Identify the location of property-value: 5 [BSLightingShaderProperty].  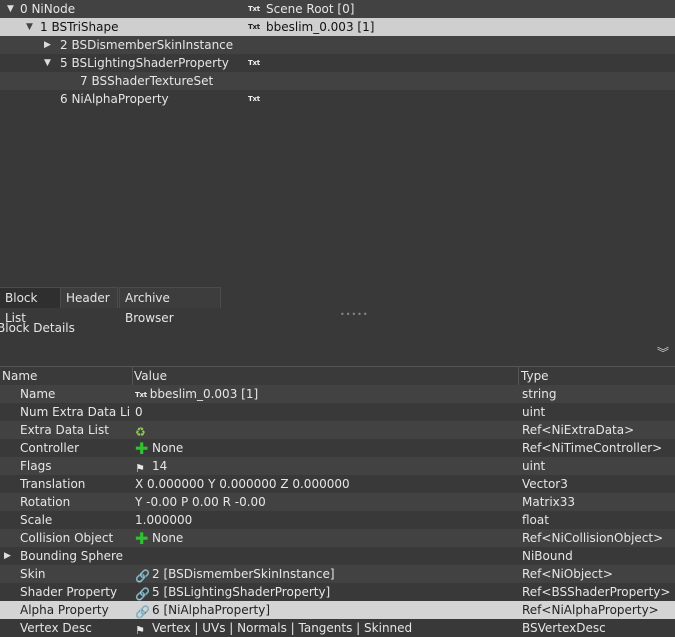
(241, 592).